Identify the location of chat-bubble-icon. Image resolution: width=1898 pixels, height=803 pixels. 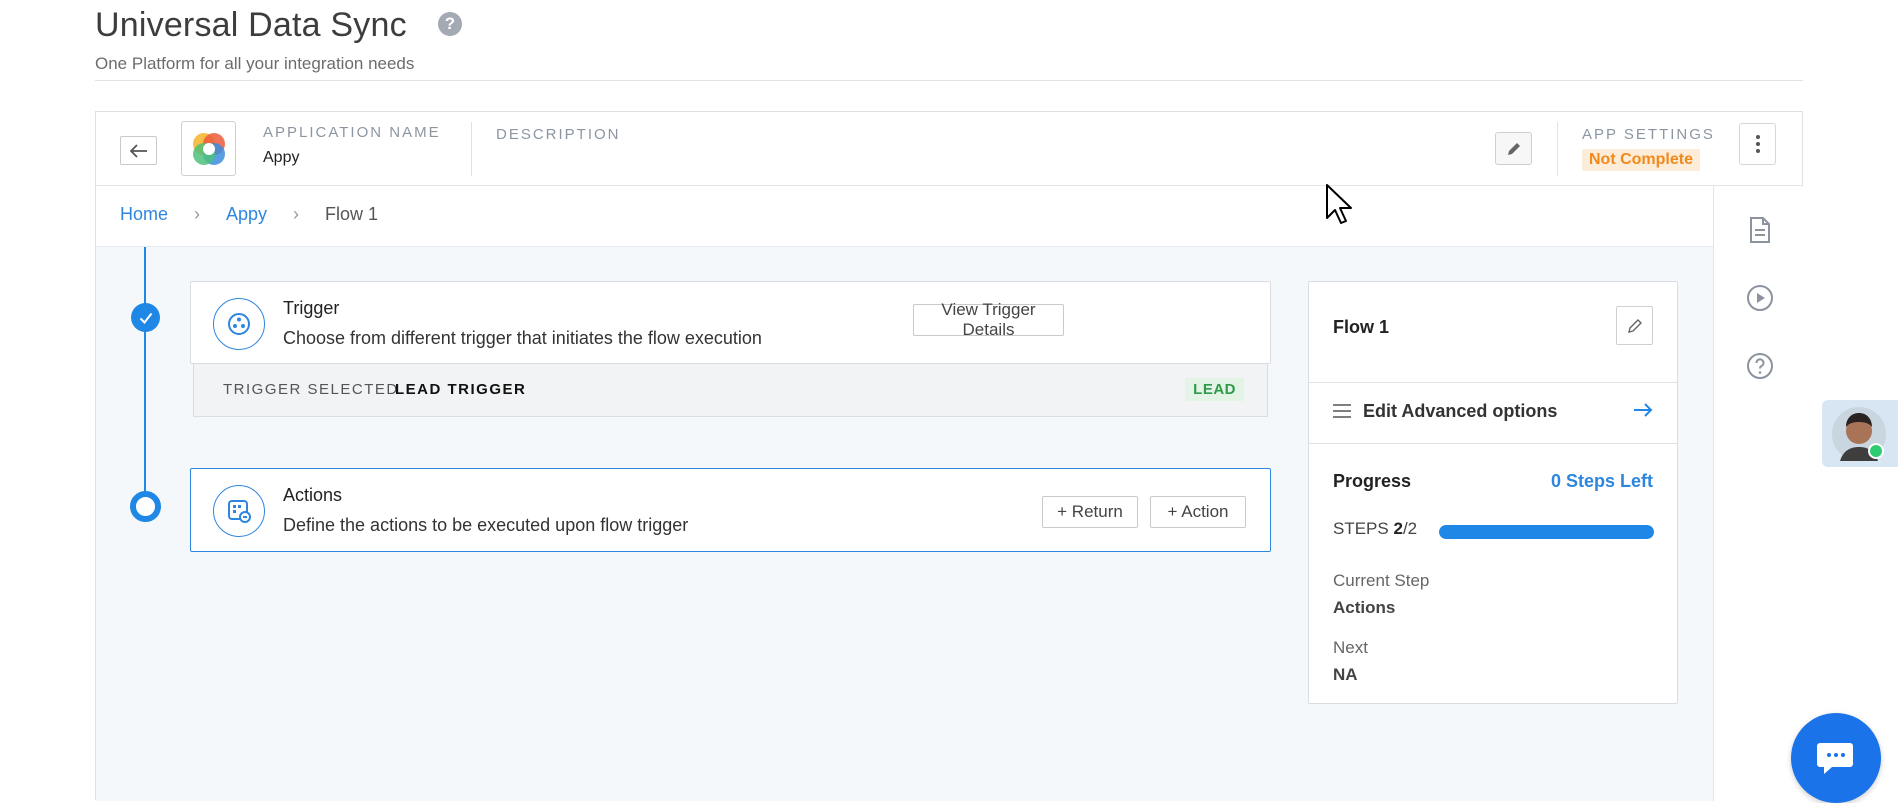
(1835, 758).